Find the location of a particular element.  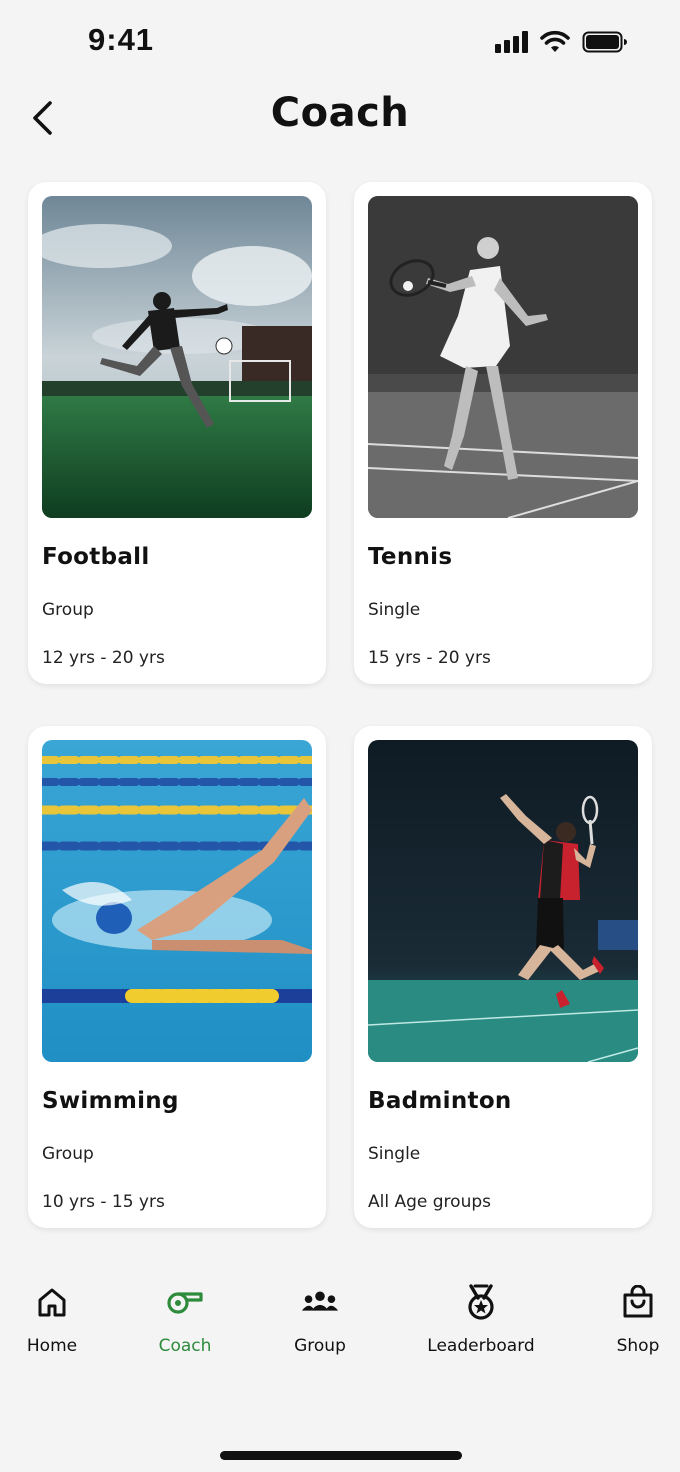

nav-item-shop: Shop is located at coordinates (638, 1319).